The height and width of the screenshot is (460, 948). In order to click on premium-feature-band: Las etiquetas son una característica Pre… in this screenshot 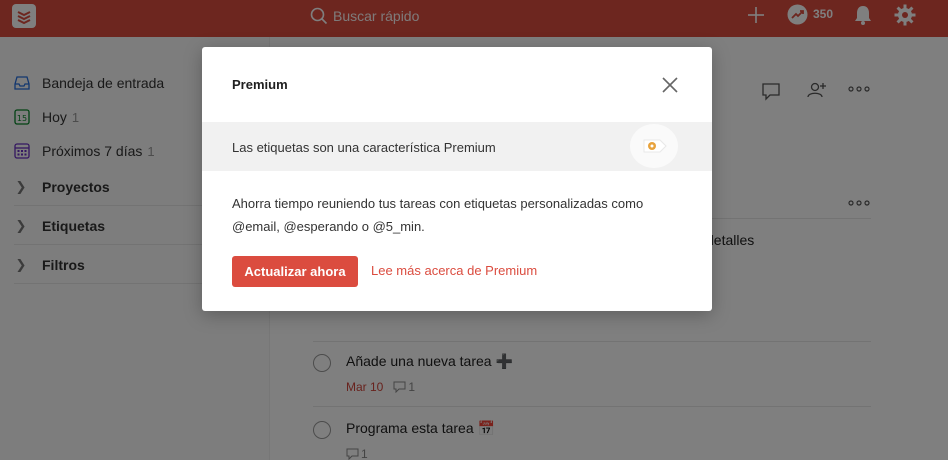, I will do `click(457, 146)`.